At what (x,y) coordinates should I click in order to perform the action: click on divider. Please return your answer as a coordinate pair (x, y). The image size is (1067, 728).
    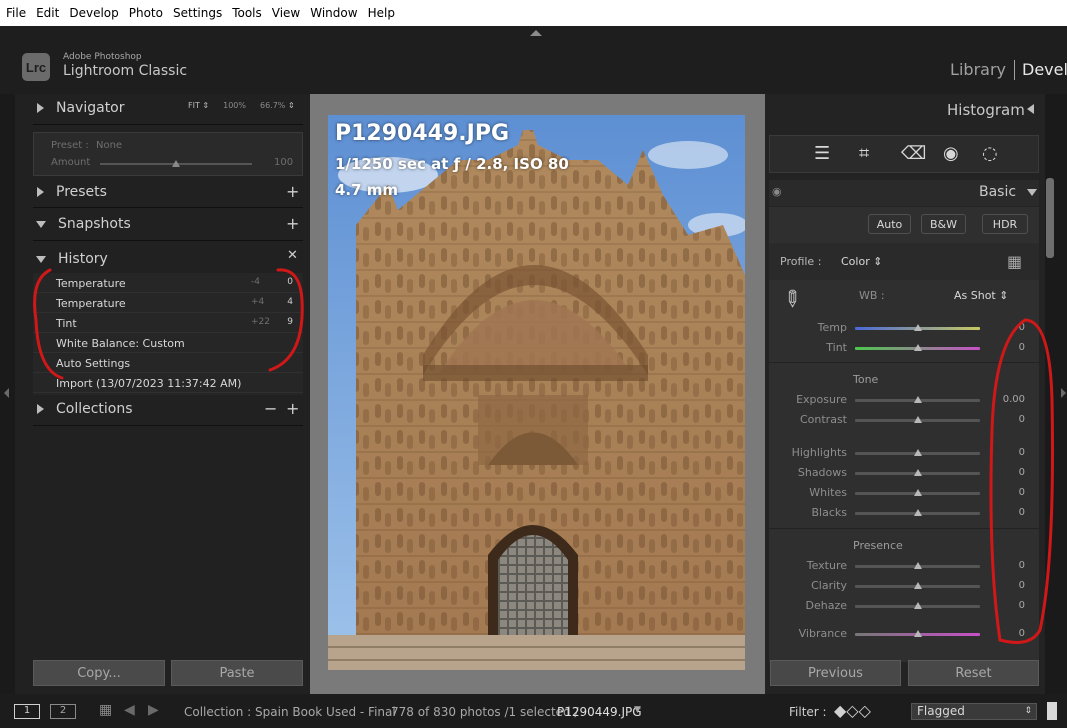
    Looking at the image, I should click on (168, 240).